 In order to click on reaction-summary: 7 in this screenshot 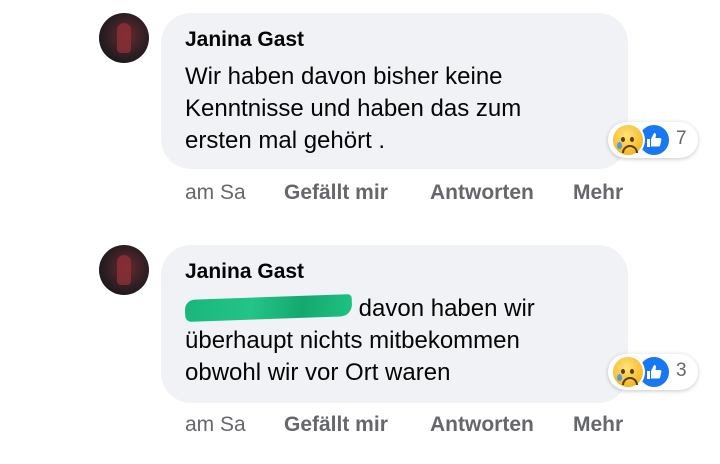, I will do `click(653, 140)`.